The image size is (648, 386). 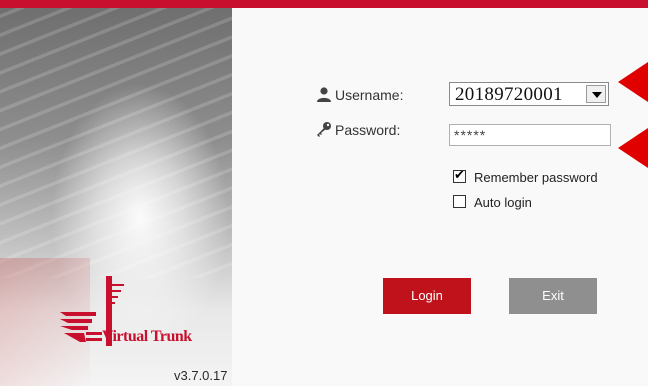 I want to click on username-value: 20189720001, so click(x=509, y=95).